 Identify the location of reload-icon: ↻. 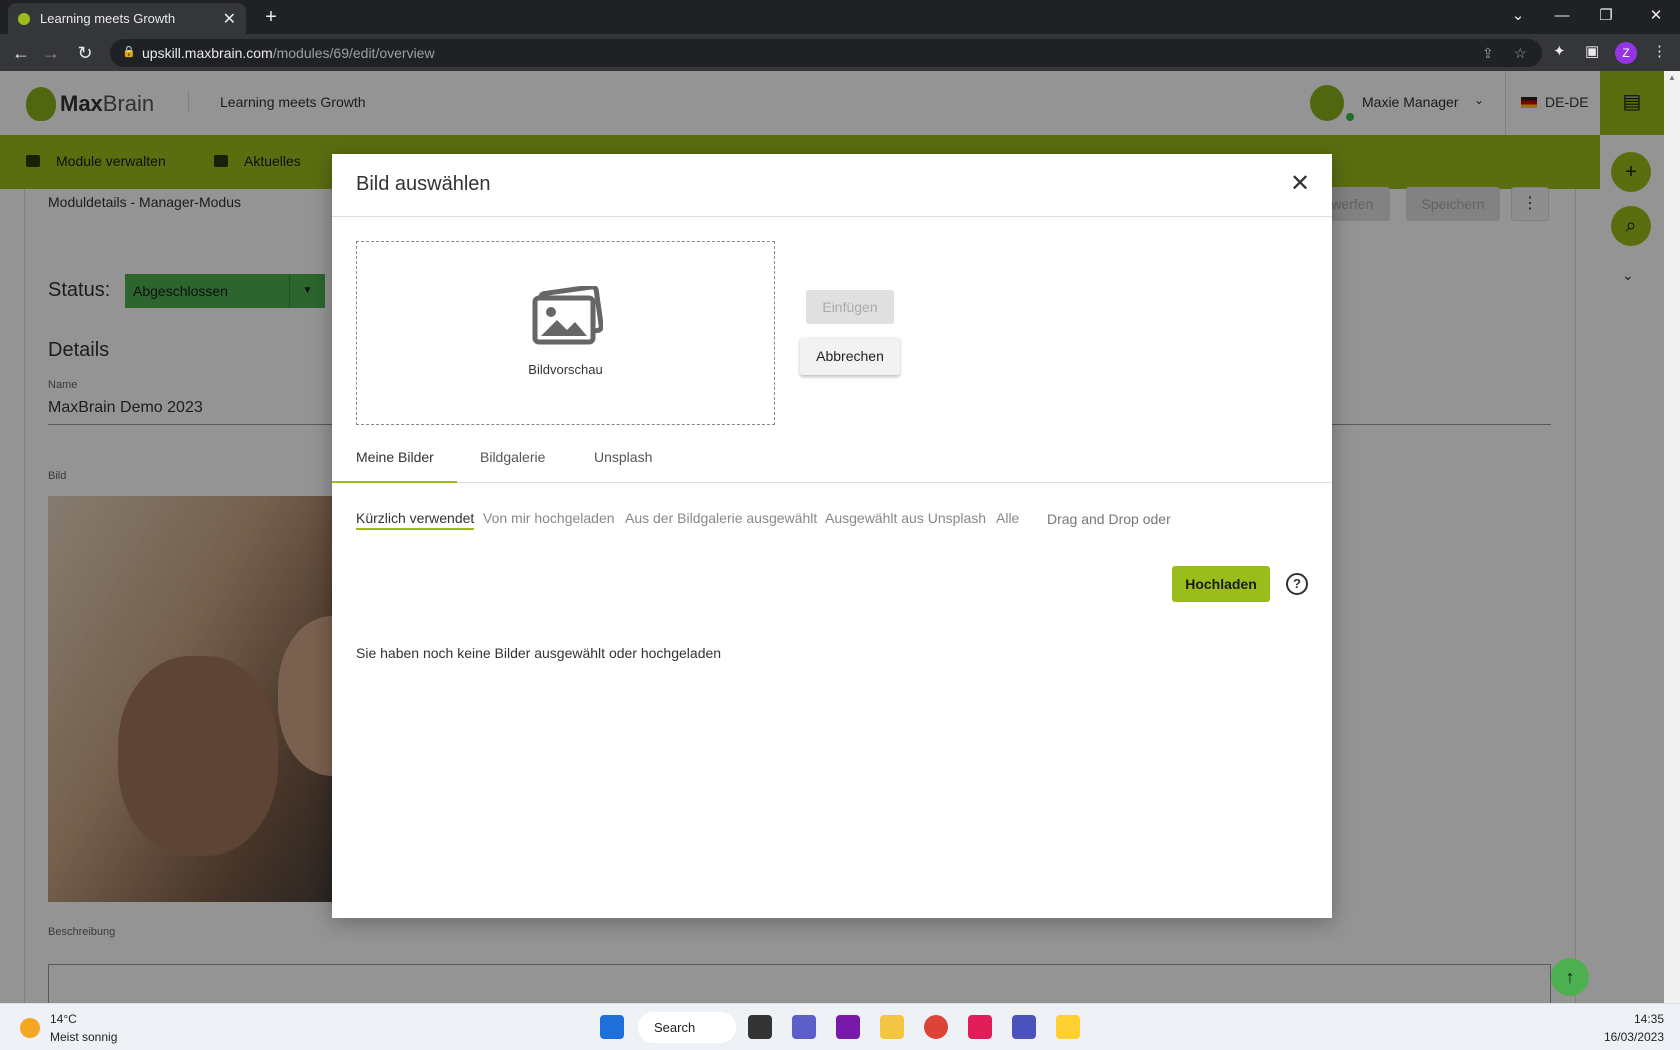
(85, 53).